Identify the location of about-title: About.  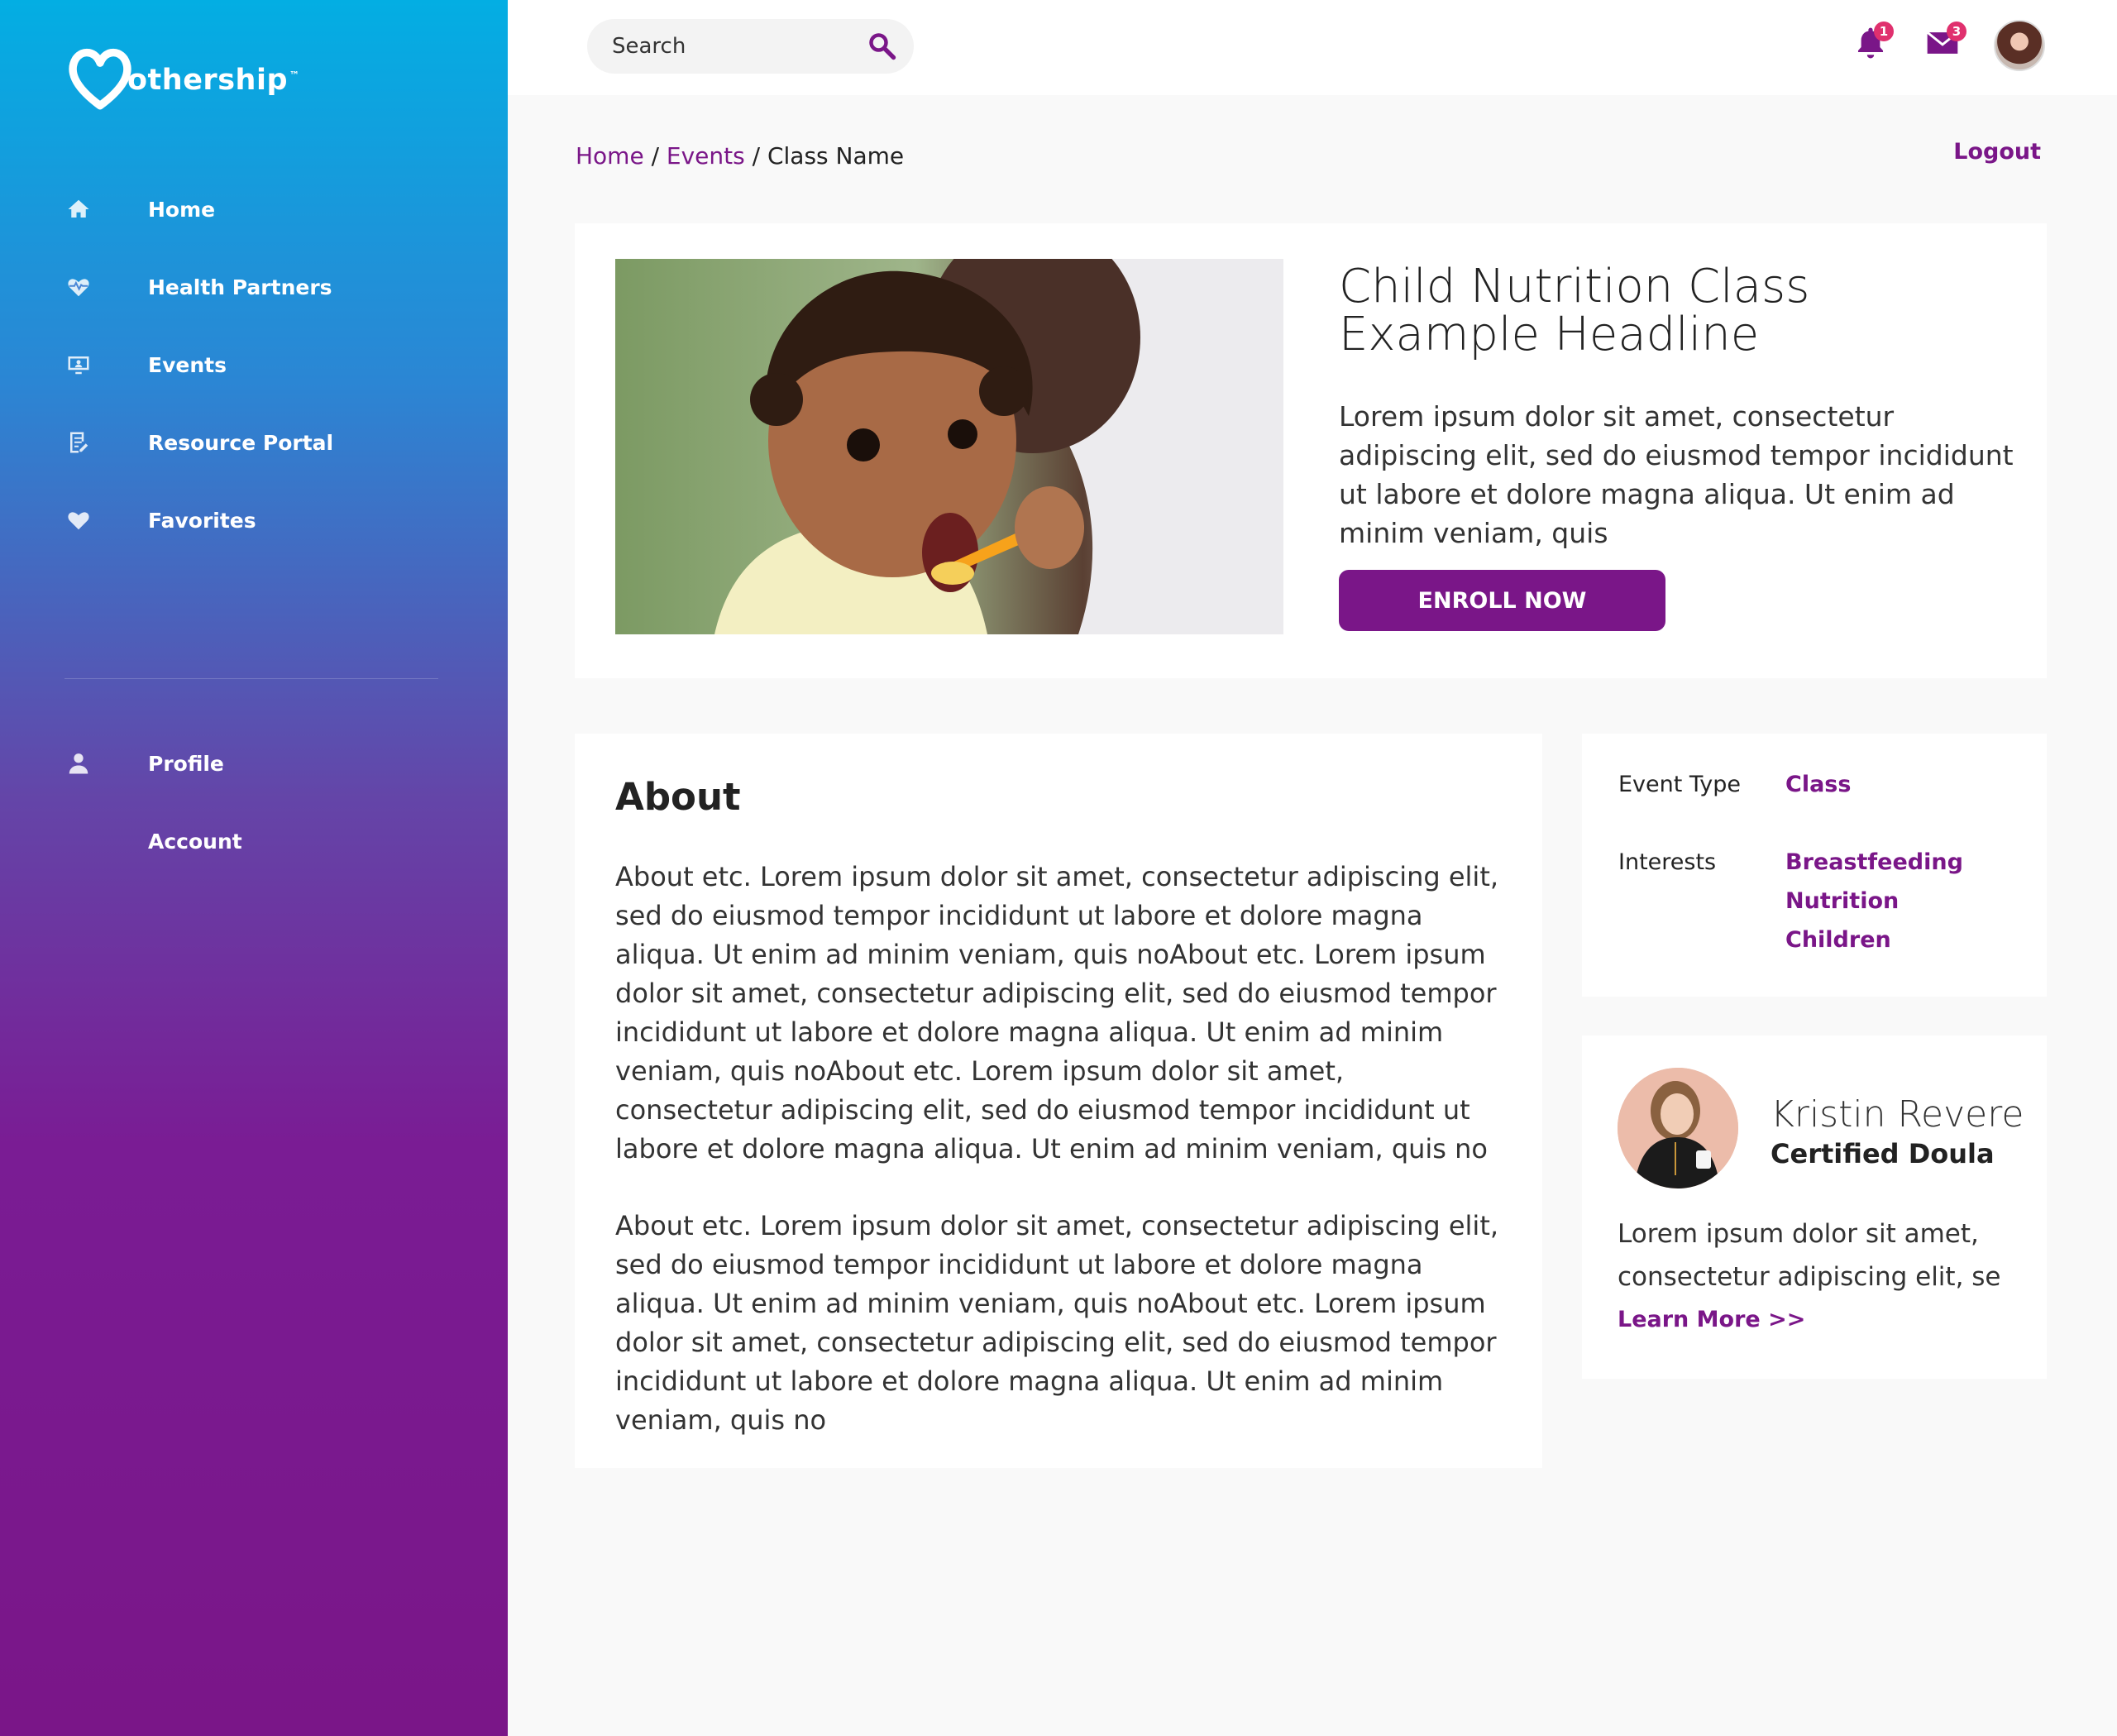
(678, 797).